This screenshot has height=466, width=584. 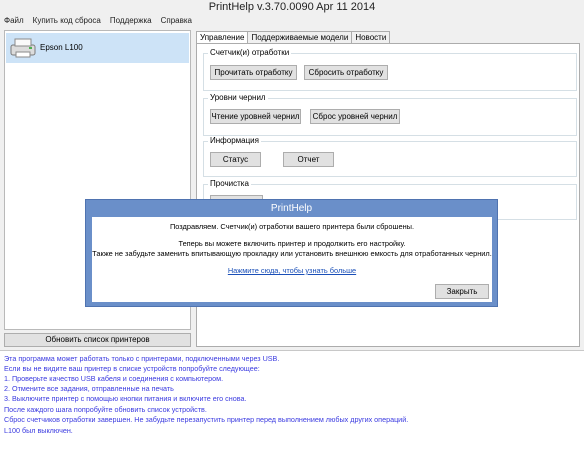 I want to click on status-button: Статус, so click(x=235, y=159).